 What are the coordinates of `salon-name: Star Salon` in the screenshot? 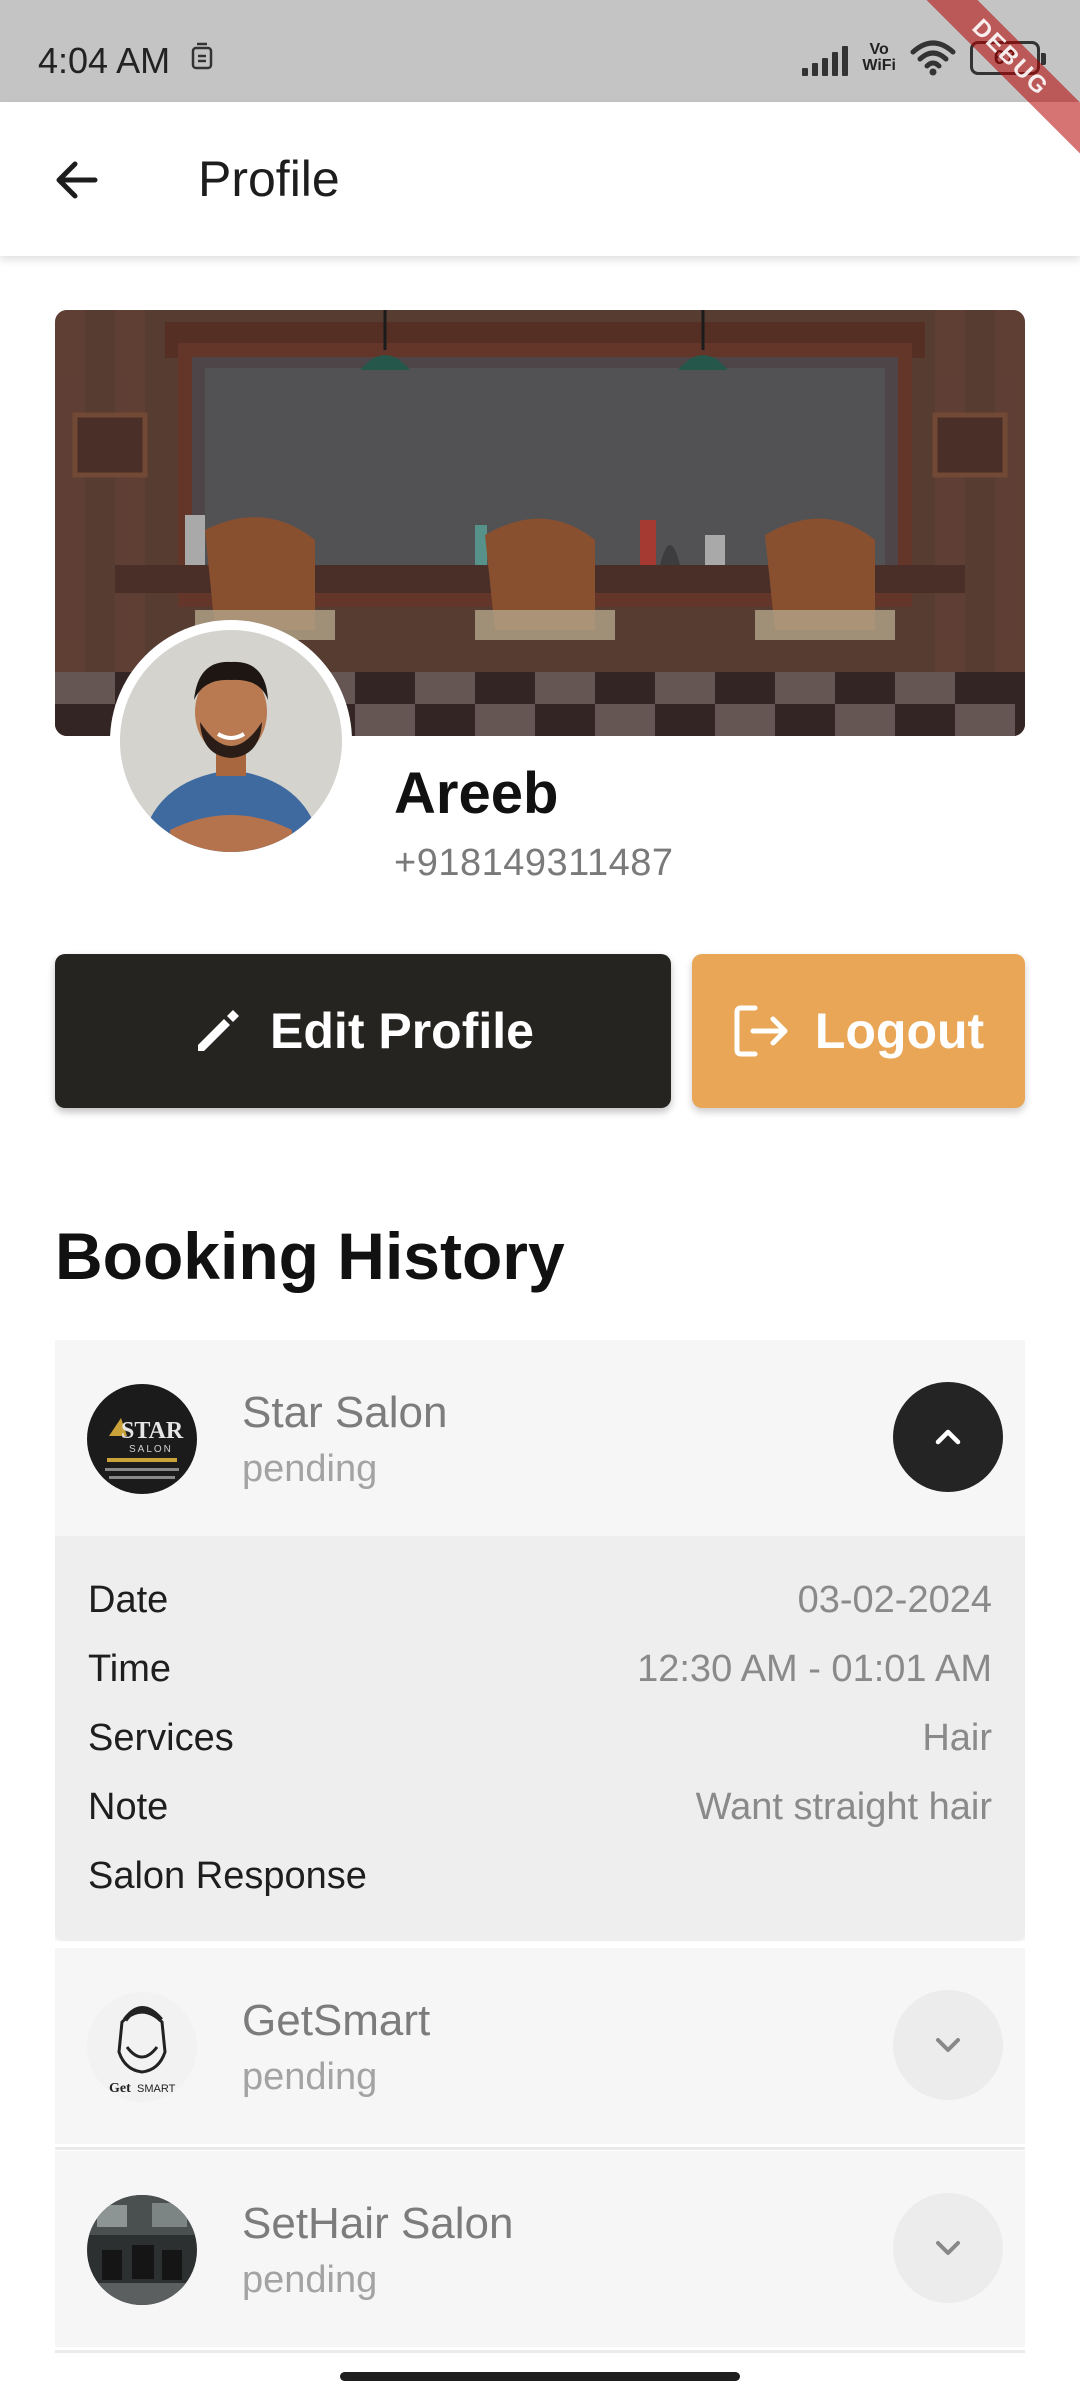 It's located at (345, 1412).